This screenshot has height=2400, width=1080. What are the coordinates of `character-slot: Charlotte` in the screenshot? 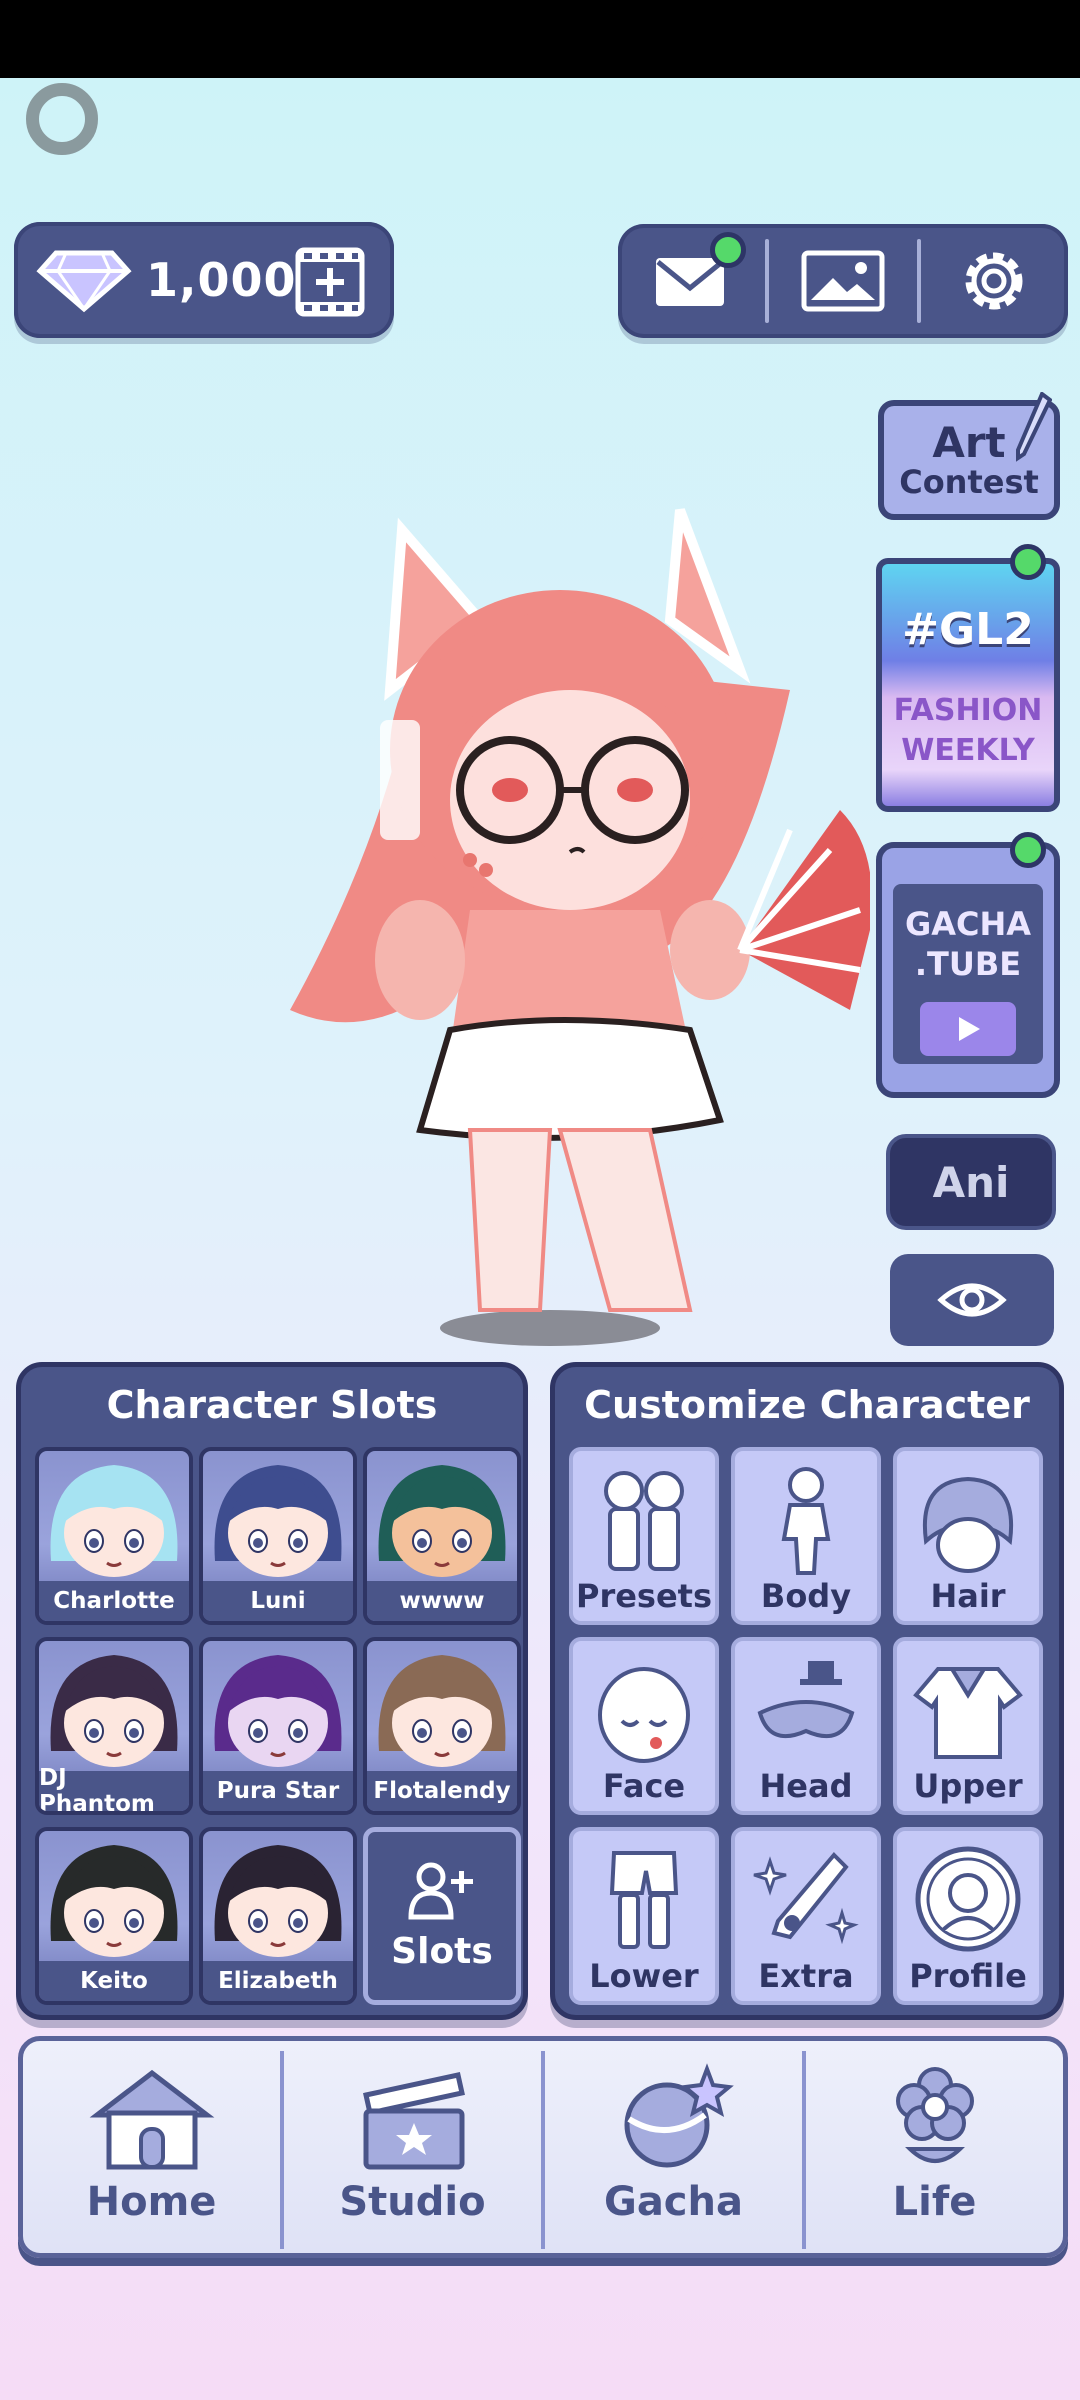 It's located at (114, 1536).